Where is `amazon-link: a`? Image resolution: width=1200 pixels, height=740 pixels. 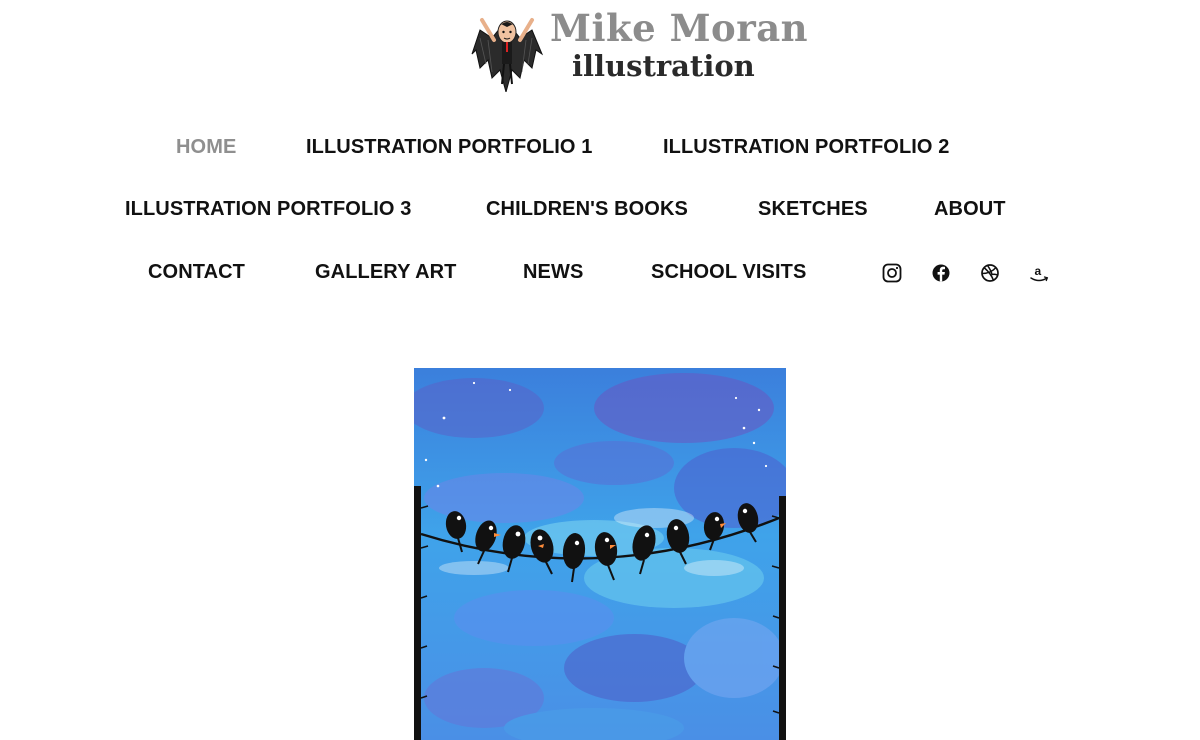
amazon-link: a is located at coordinates (1039, 273).